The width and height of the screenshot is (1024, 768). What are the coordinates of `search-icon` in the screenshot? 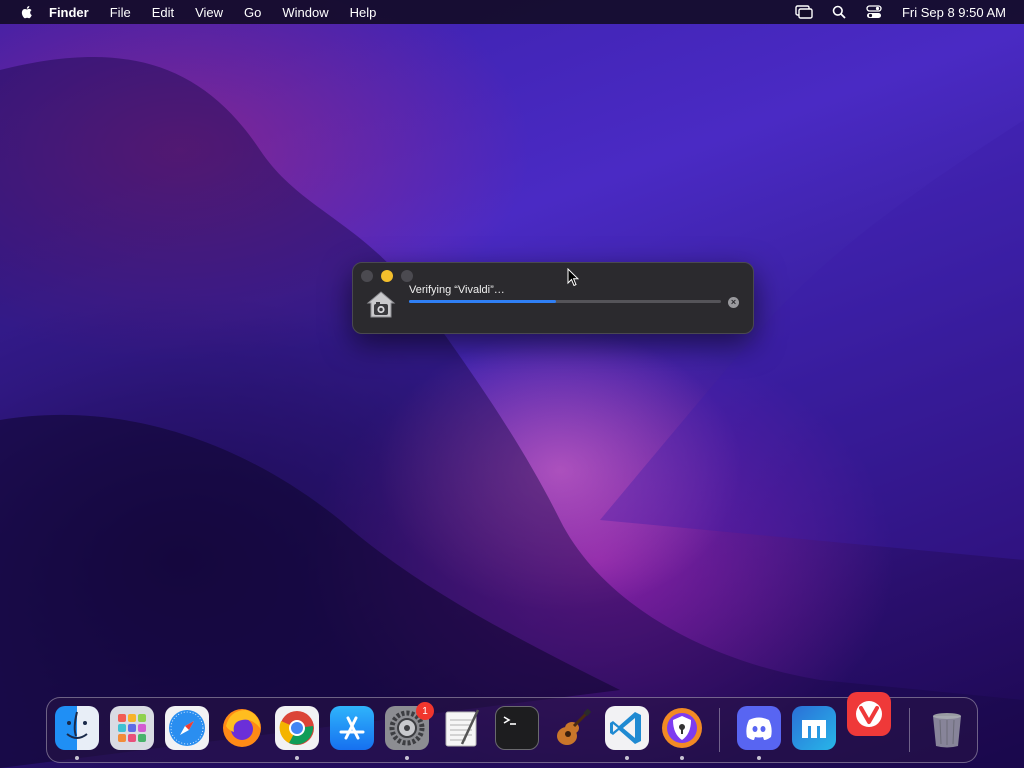 It's located at (839, 12).